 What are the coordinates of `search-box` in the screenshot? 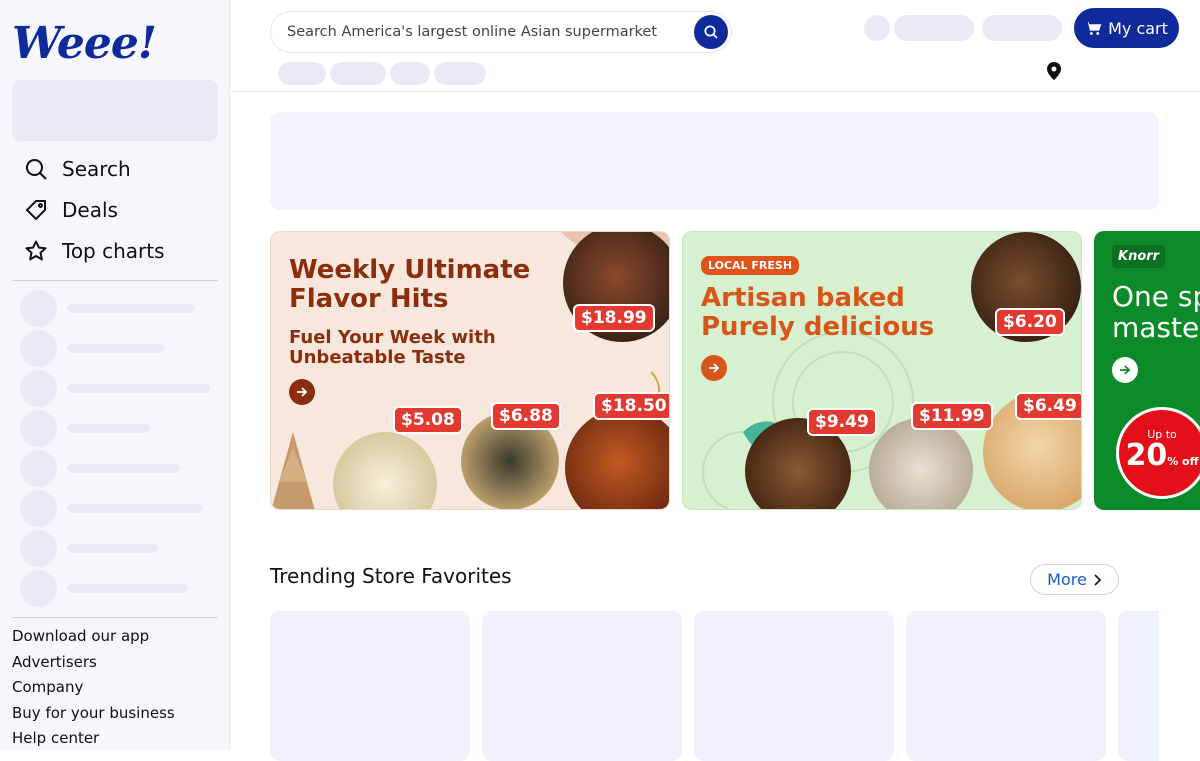 It's located at (501, 32).